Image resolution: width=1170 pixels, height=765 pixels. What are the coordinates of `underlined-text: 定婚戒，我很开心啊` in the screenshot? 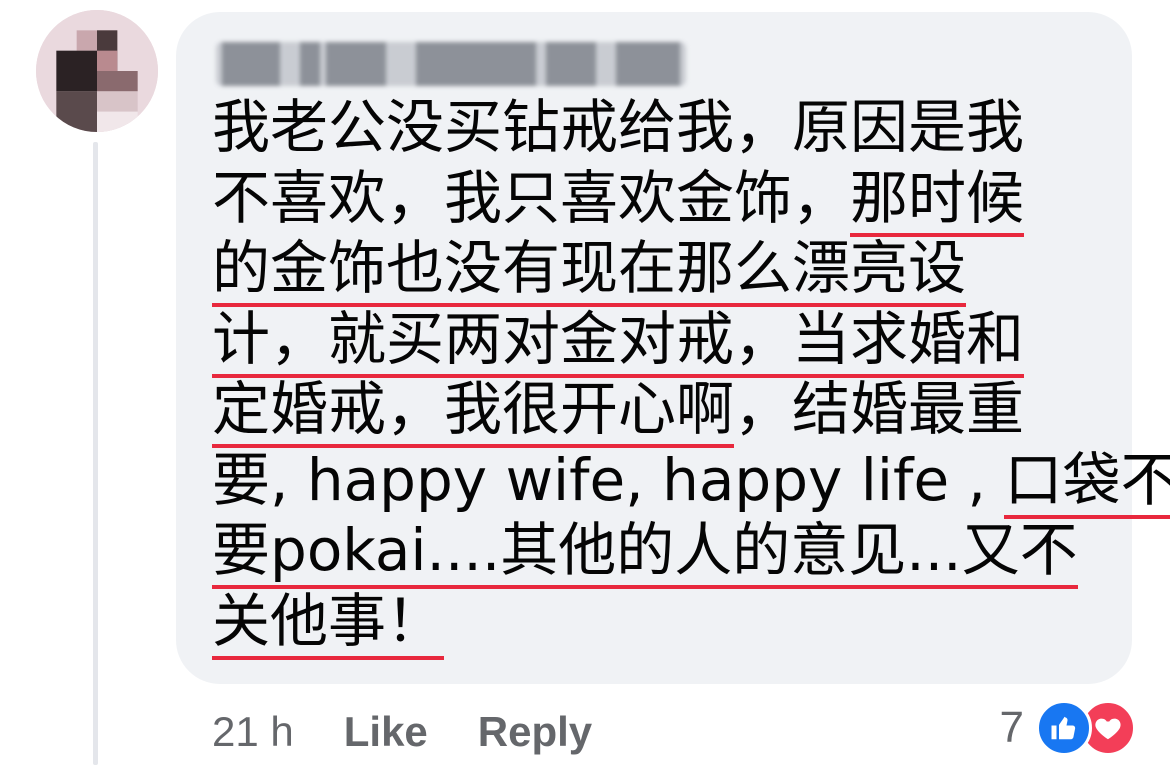 It's located at (473, 411).